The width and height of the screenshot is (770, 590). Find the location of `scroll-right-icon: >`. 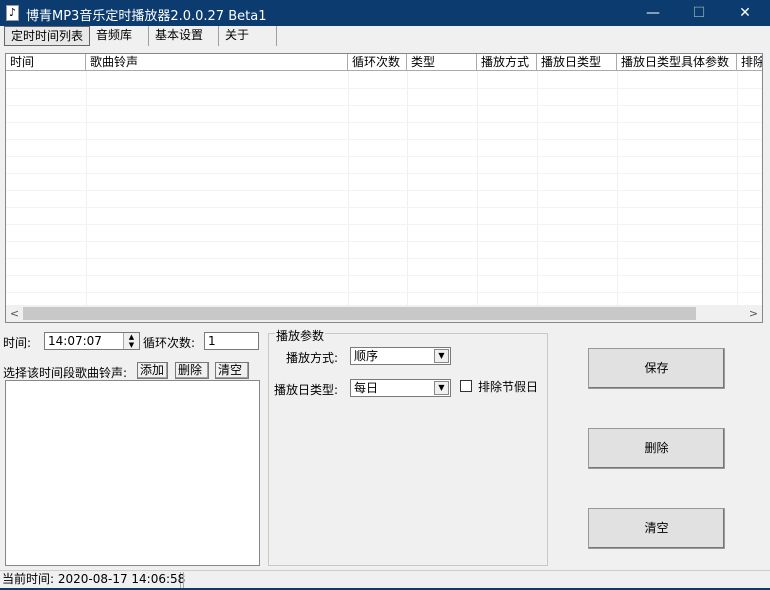

scroll-right-icon: > is located at coordinates (753, 313).